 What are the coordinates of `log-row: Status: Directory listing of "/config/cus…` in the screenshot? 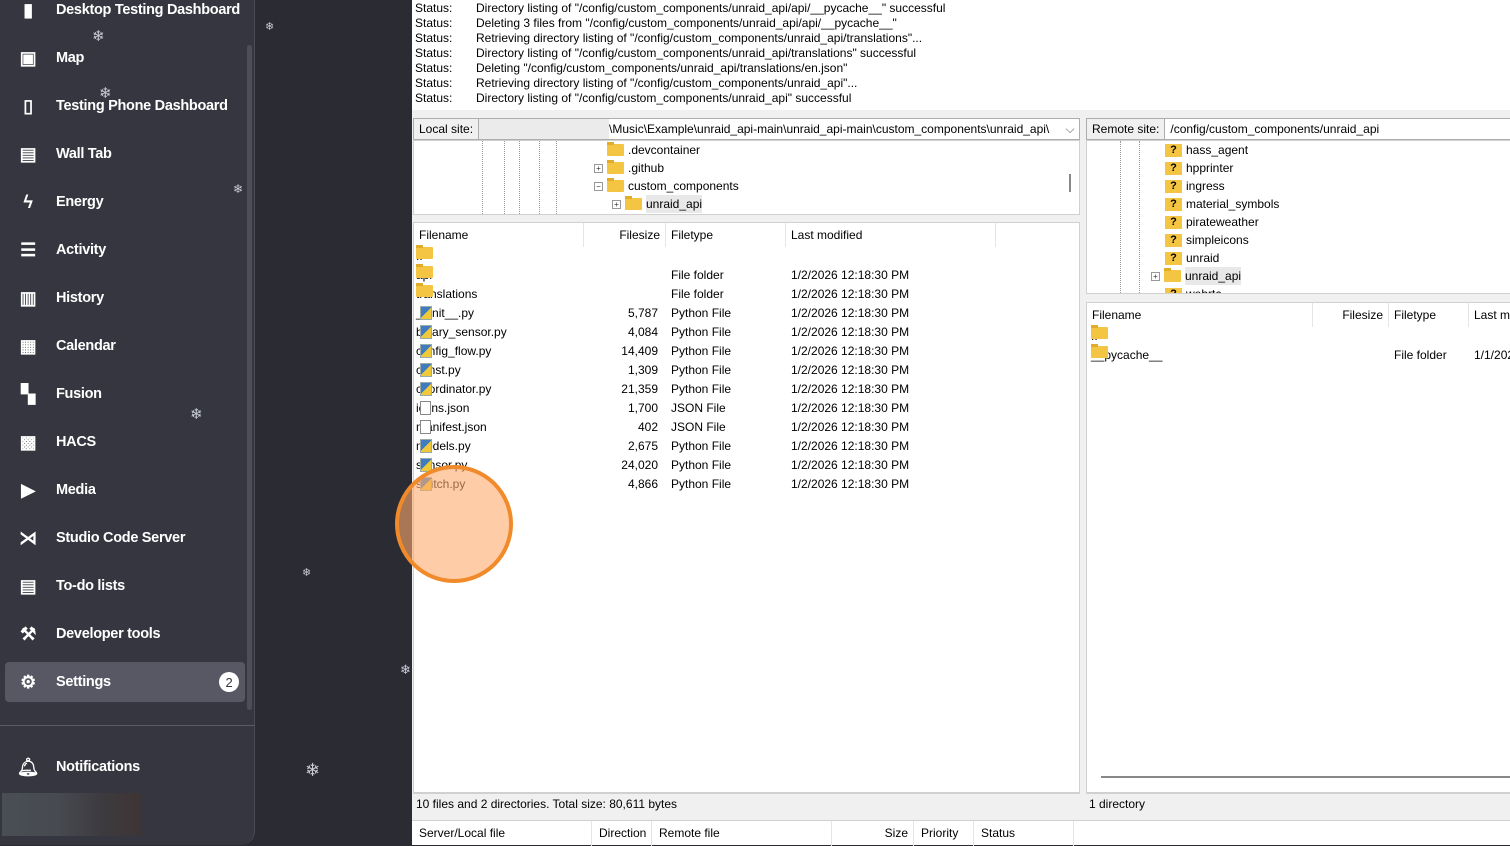 It's located at (961, 53).